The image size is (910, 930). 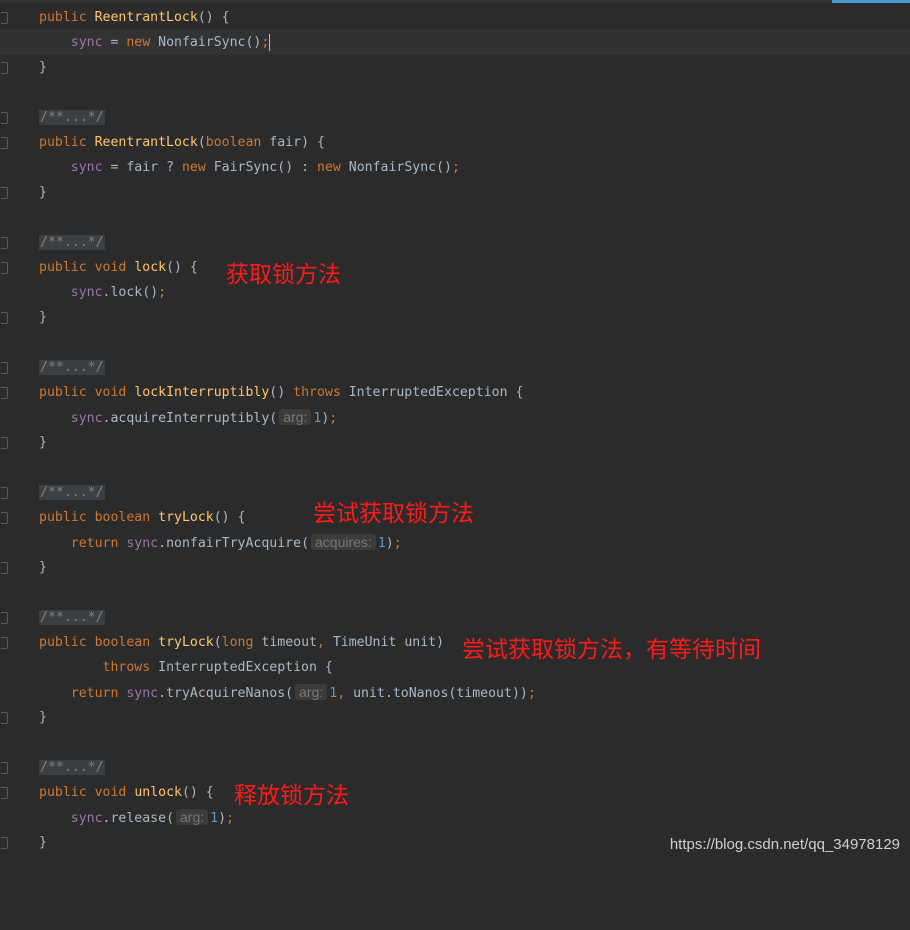 I want to click on annotation-try-lock: 尝试获取锁方法, so click(x=393, y=514).